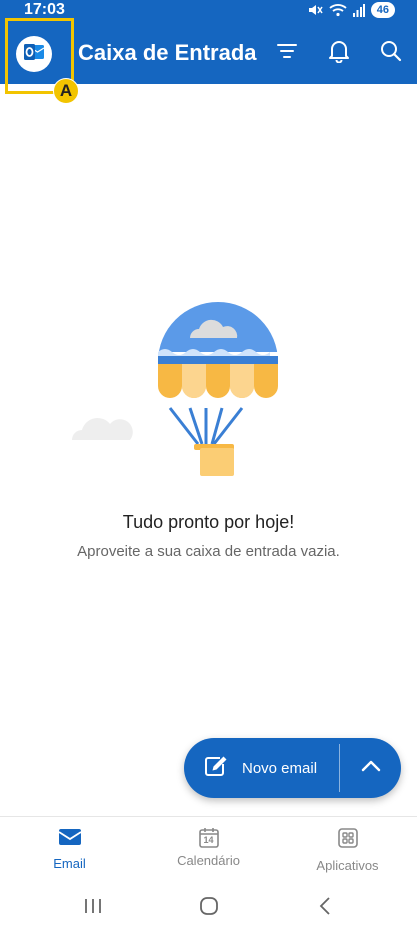  I want to click on status-icons: 46, so click(351, 10).